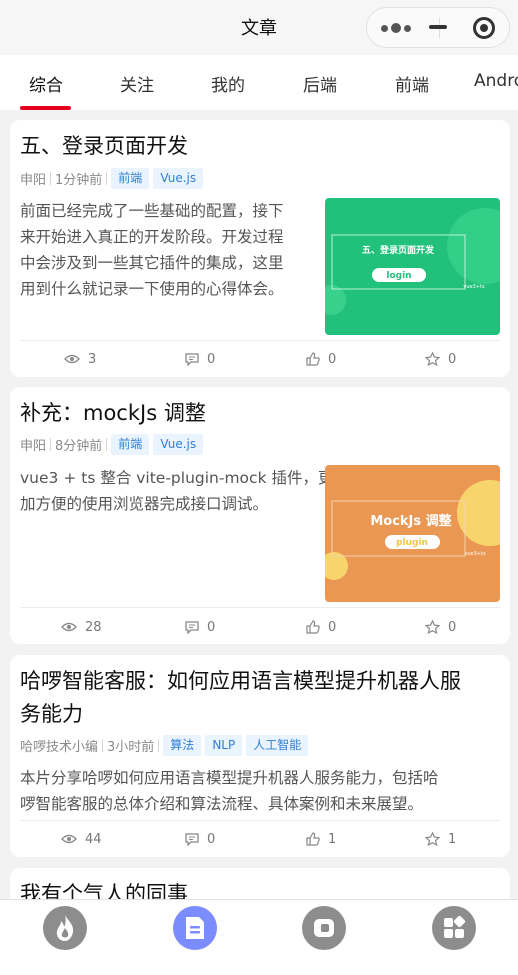  Describe the element at coordinates (496, 81) in the screenshot. I see `tab-android: Andro` at that location.